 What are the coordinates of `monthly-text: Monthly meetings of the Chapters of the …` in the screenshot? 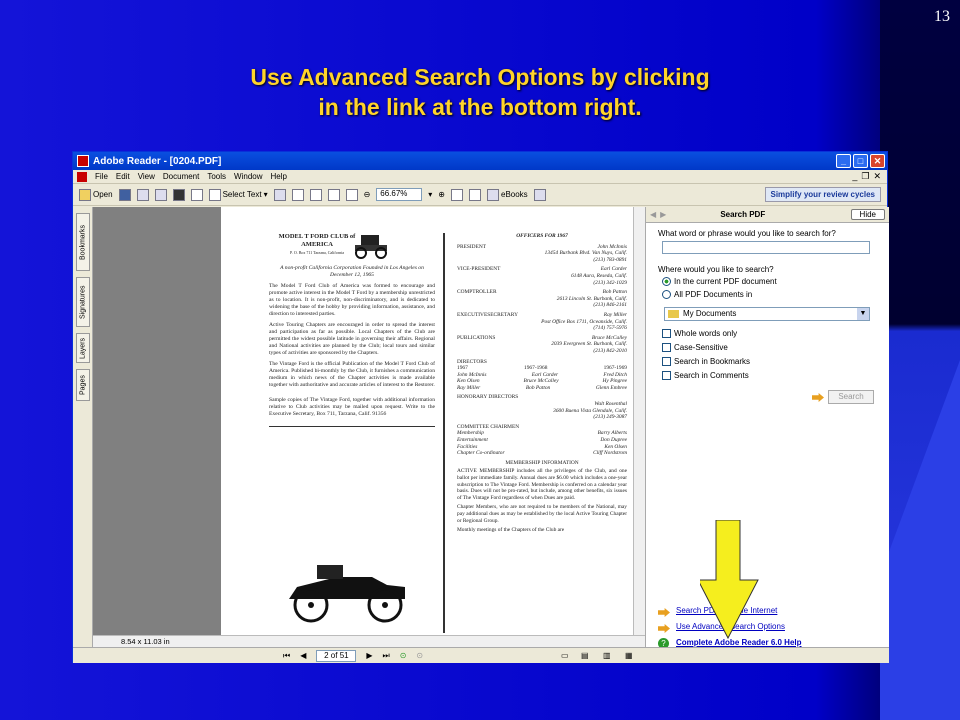 It's located at (511, 530).